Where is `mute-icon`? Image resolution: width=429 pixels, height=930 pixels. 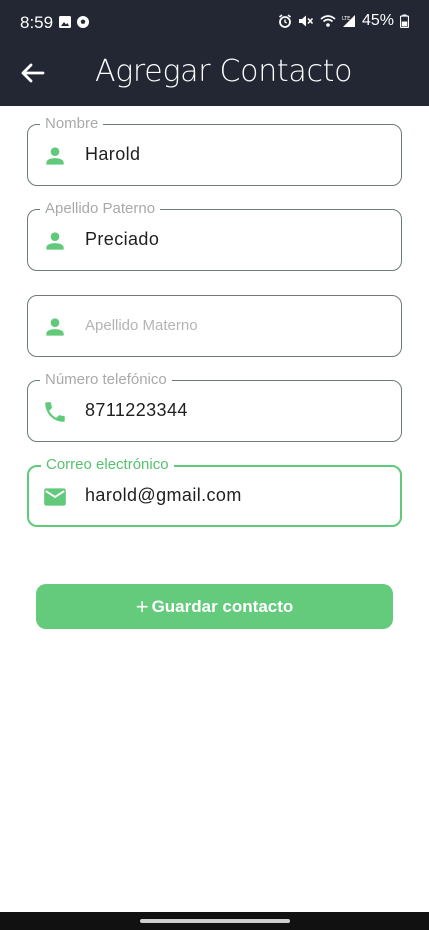 mute-icon is located at coordinates (306, 21).